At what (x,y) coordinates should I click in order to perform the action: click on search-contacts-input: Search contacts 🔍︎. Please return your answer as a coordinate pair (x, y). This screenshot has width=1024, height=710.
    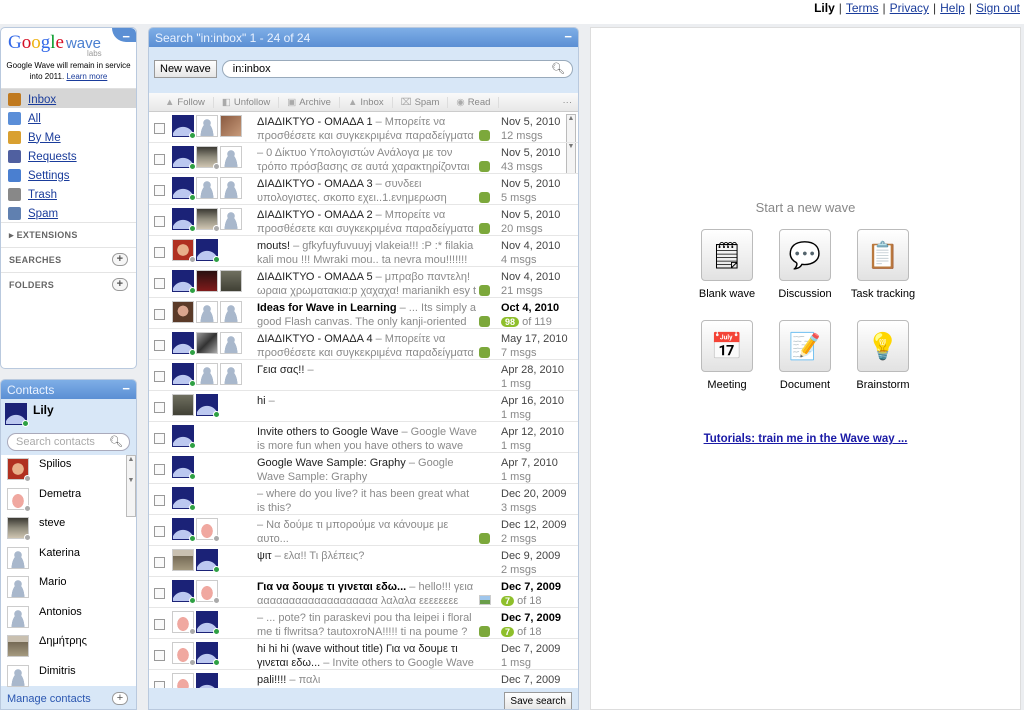
    Looking at the image, I should click on (68, 442).